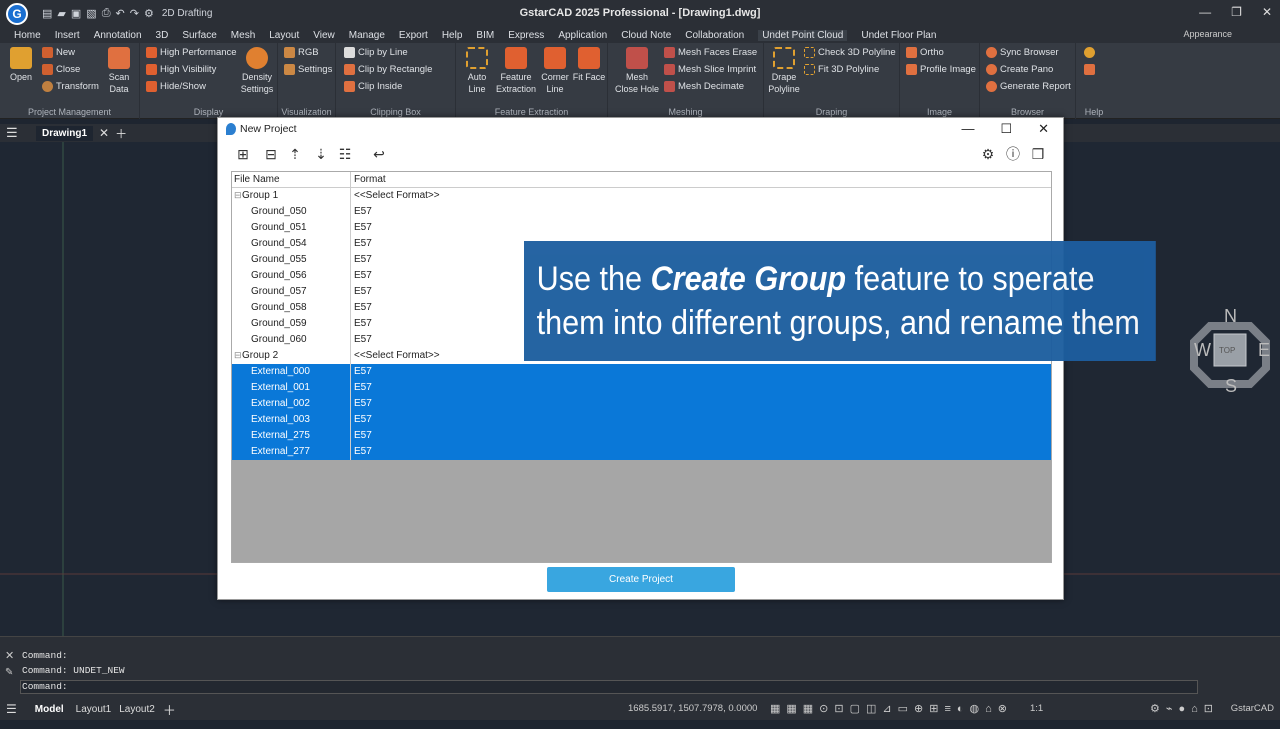 This screenshot has height=729, width=1280. Describe the element at coordinates (17, 13) in the screenshot. I see `app-logo-icon: G` at that location.